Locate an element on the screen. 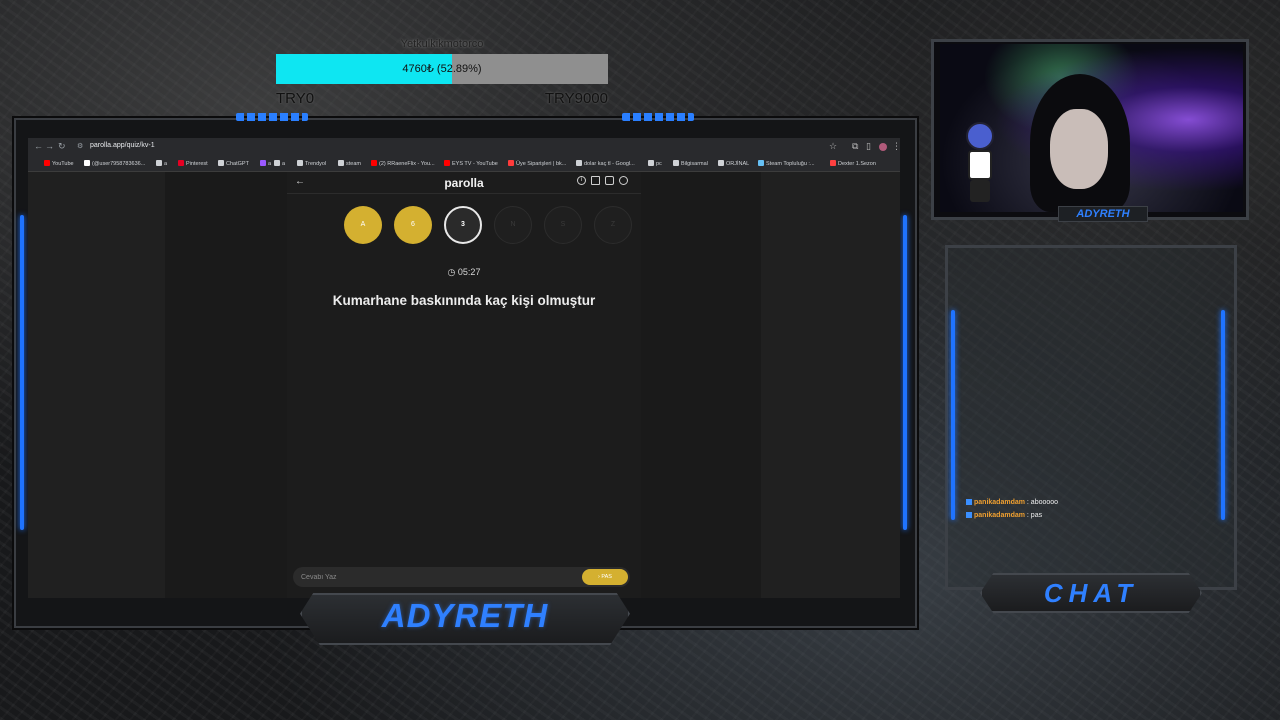 The width and height of the screenshot is (1280, 720). chat-text: : pas is located at coordinates (1034, 515).